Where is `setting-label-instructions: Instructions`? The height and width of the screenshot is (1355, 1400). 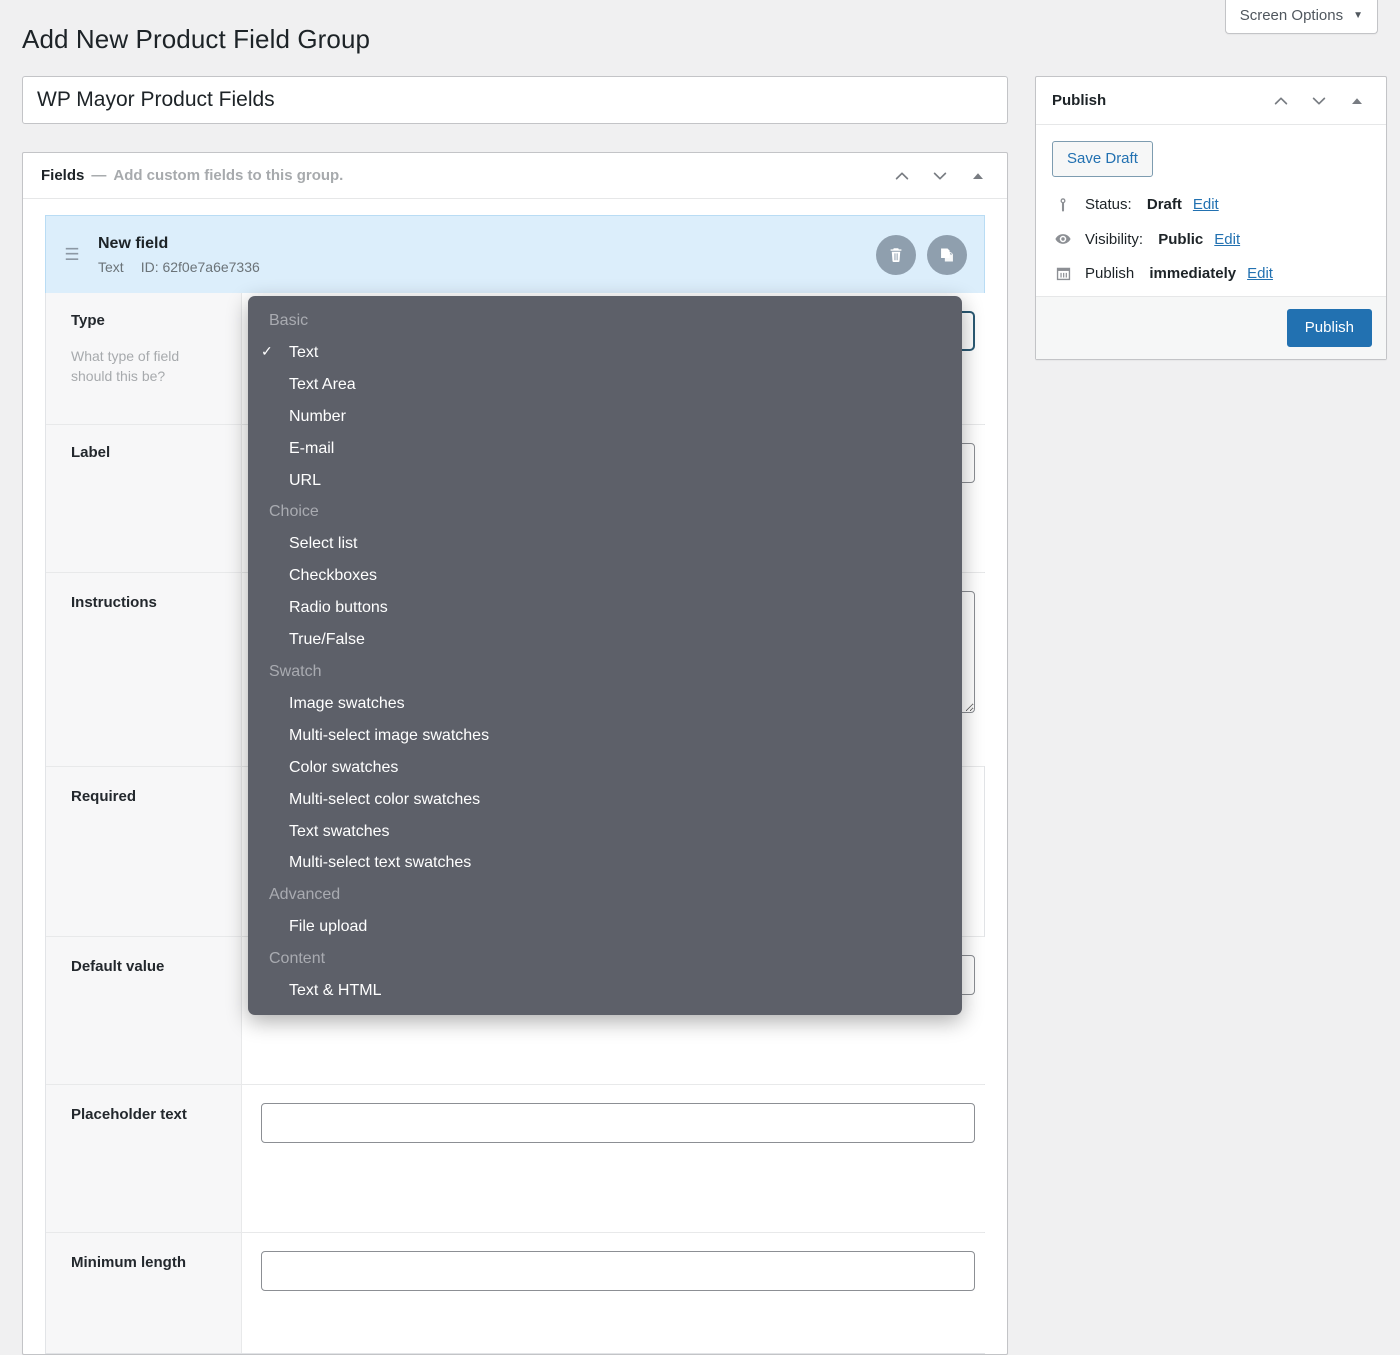 setting-label-instructions: Instructions is located at coordinates (144, 669).